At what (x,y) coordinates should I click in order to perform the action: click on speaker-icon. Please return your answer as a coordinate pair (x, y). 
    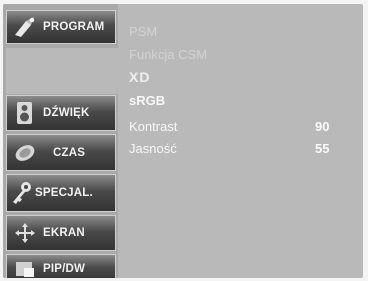
    Looking at the image, I should click on (25, 113).